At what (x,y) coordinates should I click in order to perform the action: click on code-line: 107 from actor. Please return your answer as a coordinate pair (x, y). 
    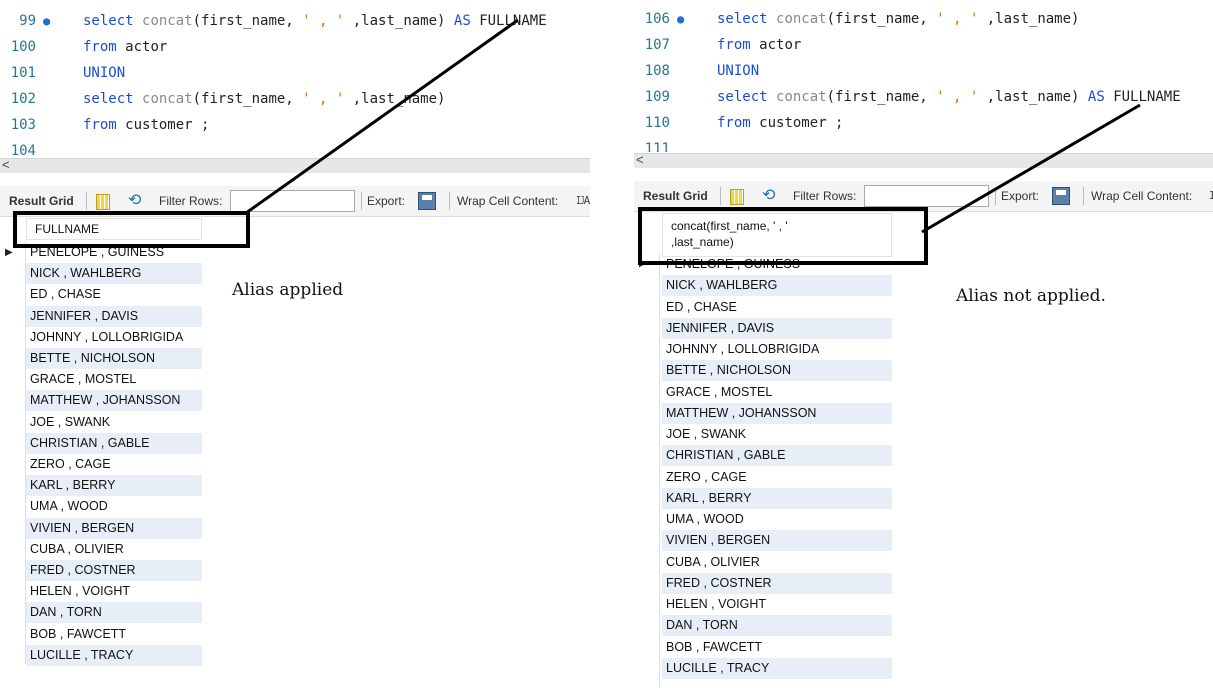
    Looking at the image, I should click on (923, 45).